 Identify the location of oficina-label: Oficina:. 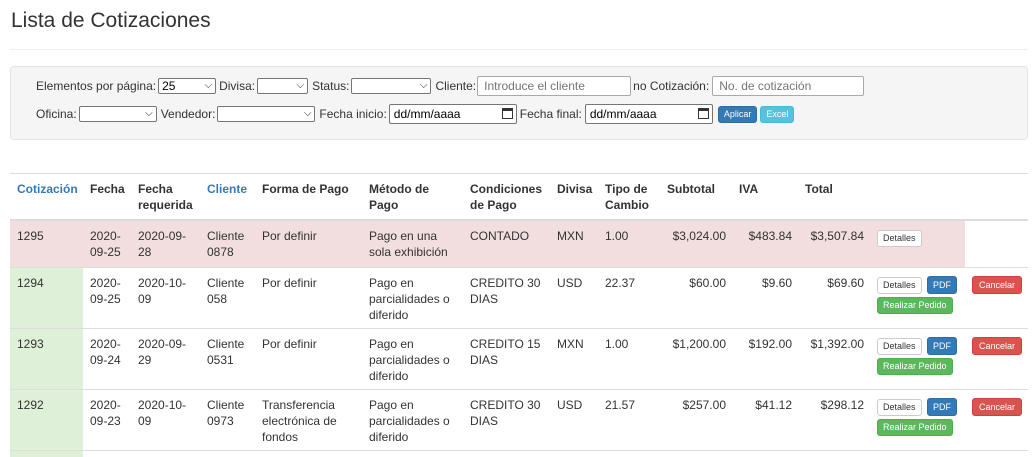
(56, 114).